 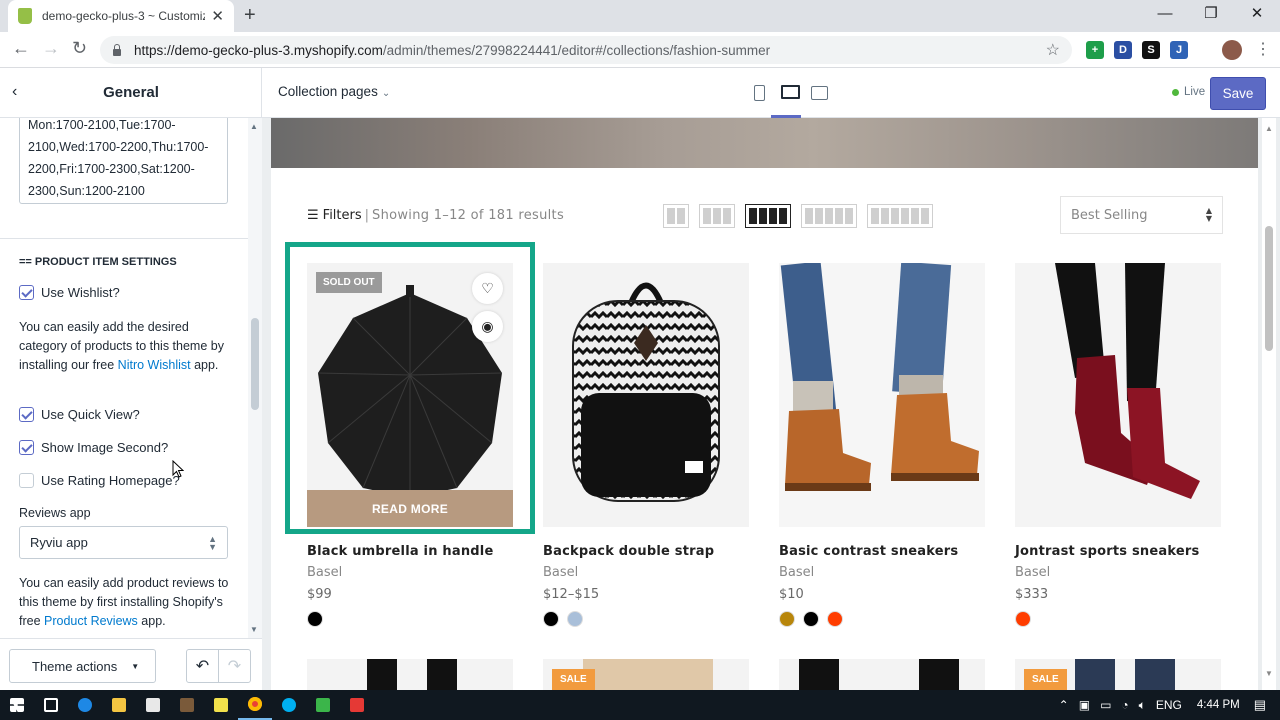 What do you see at coordinates (79, 48) in the screenshot?
I see `reload-icon: ↻` at bounding box center [79, 48].